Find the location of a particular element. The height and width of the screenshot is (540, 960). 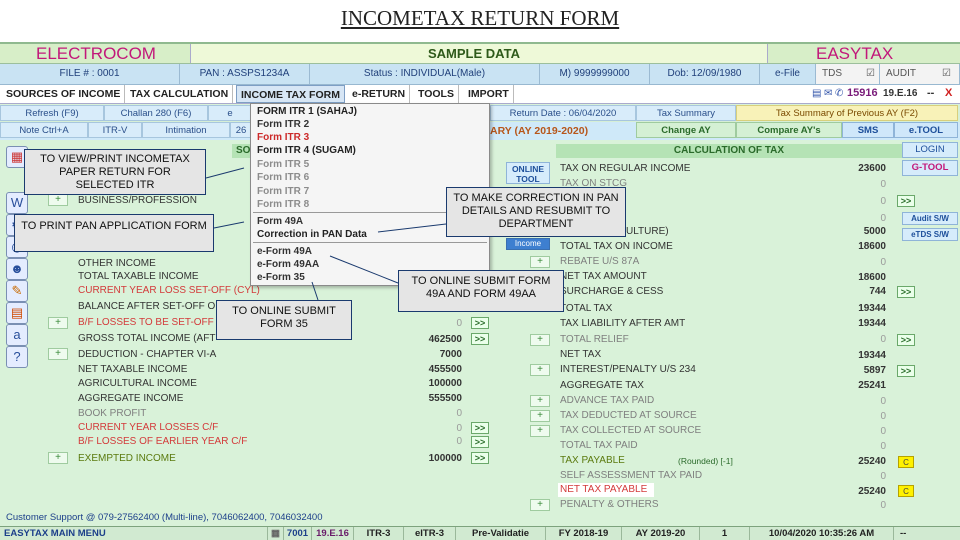

status-datetime: 10/04/2020 10:35:26 AM is located at coordinates (822, 533).